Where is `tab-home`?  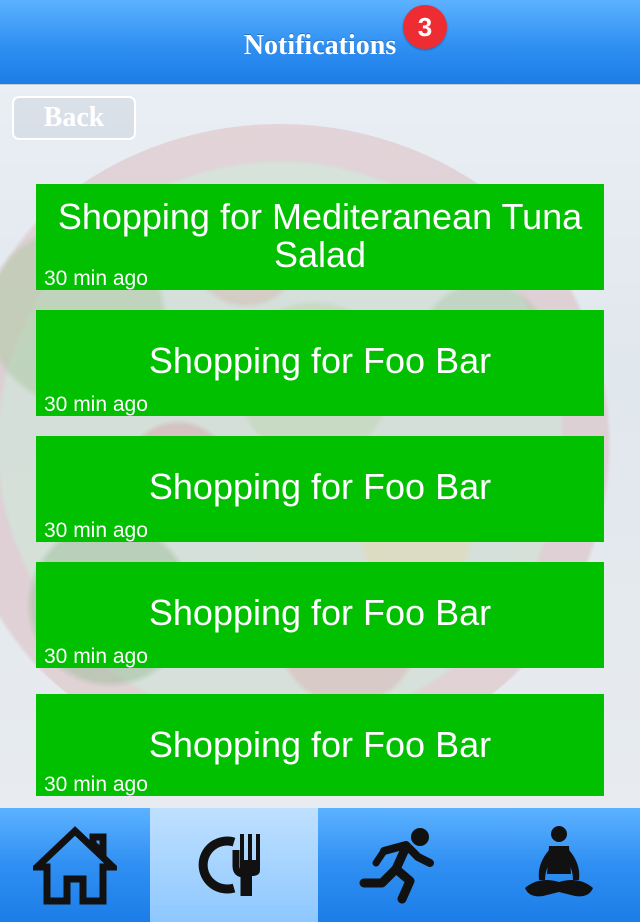
tab-home is located at coordinates (75, 865).